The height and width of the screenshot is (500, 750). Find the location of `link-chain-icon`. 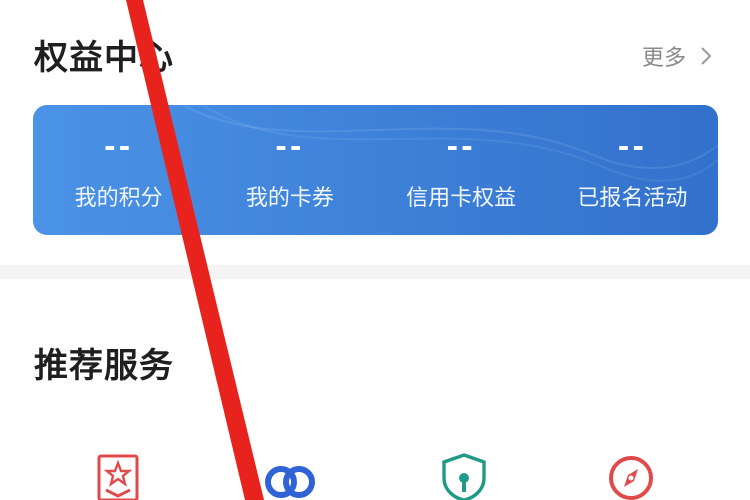

link-chain-icon is located at coordinates (290, 476).